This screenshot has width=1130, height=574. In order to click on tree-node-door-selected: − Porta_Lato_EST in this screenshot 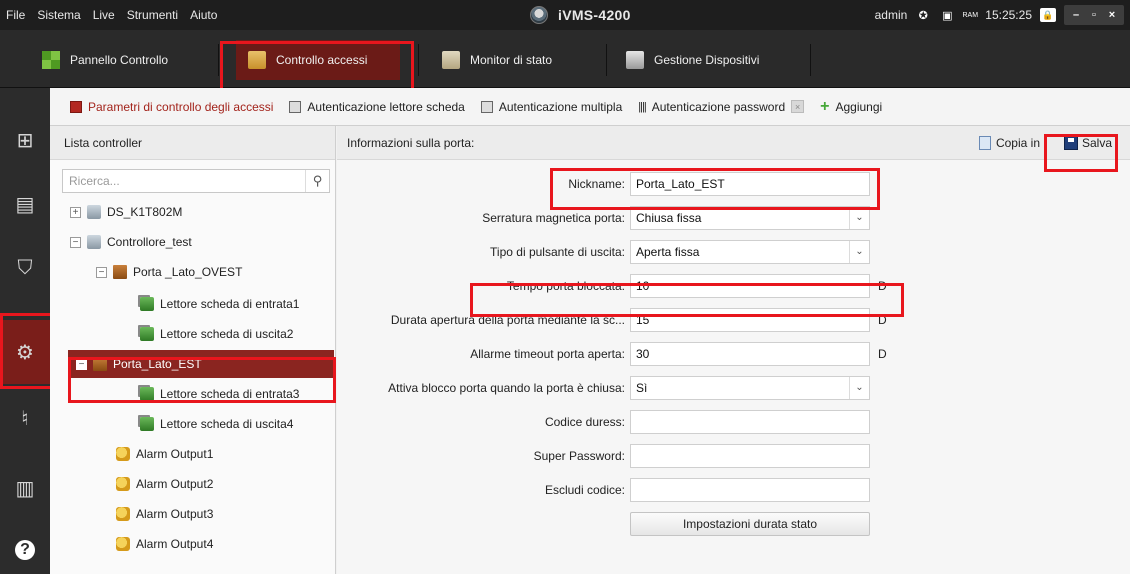, I will do `click(201, 364)`.